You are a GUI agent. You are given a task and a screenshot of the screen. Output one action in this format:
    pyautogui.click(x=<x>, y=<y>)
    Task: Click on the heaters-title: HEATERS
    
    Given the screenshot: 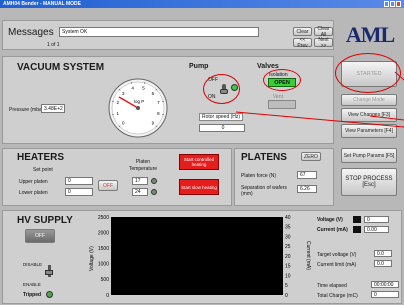 What is the action you would take?
    pyautogui.click(x=41, y=157)
    